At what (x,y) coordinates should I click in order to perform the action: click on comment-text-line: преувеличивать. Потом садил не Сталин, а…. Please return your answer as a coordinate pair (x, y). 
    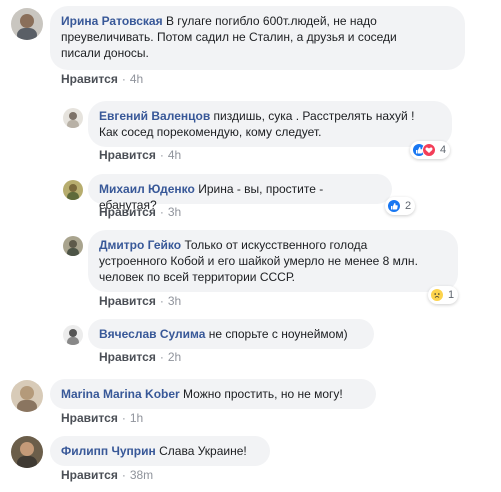
    Looking at the image, I should click on (229, 37).